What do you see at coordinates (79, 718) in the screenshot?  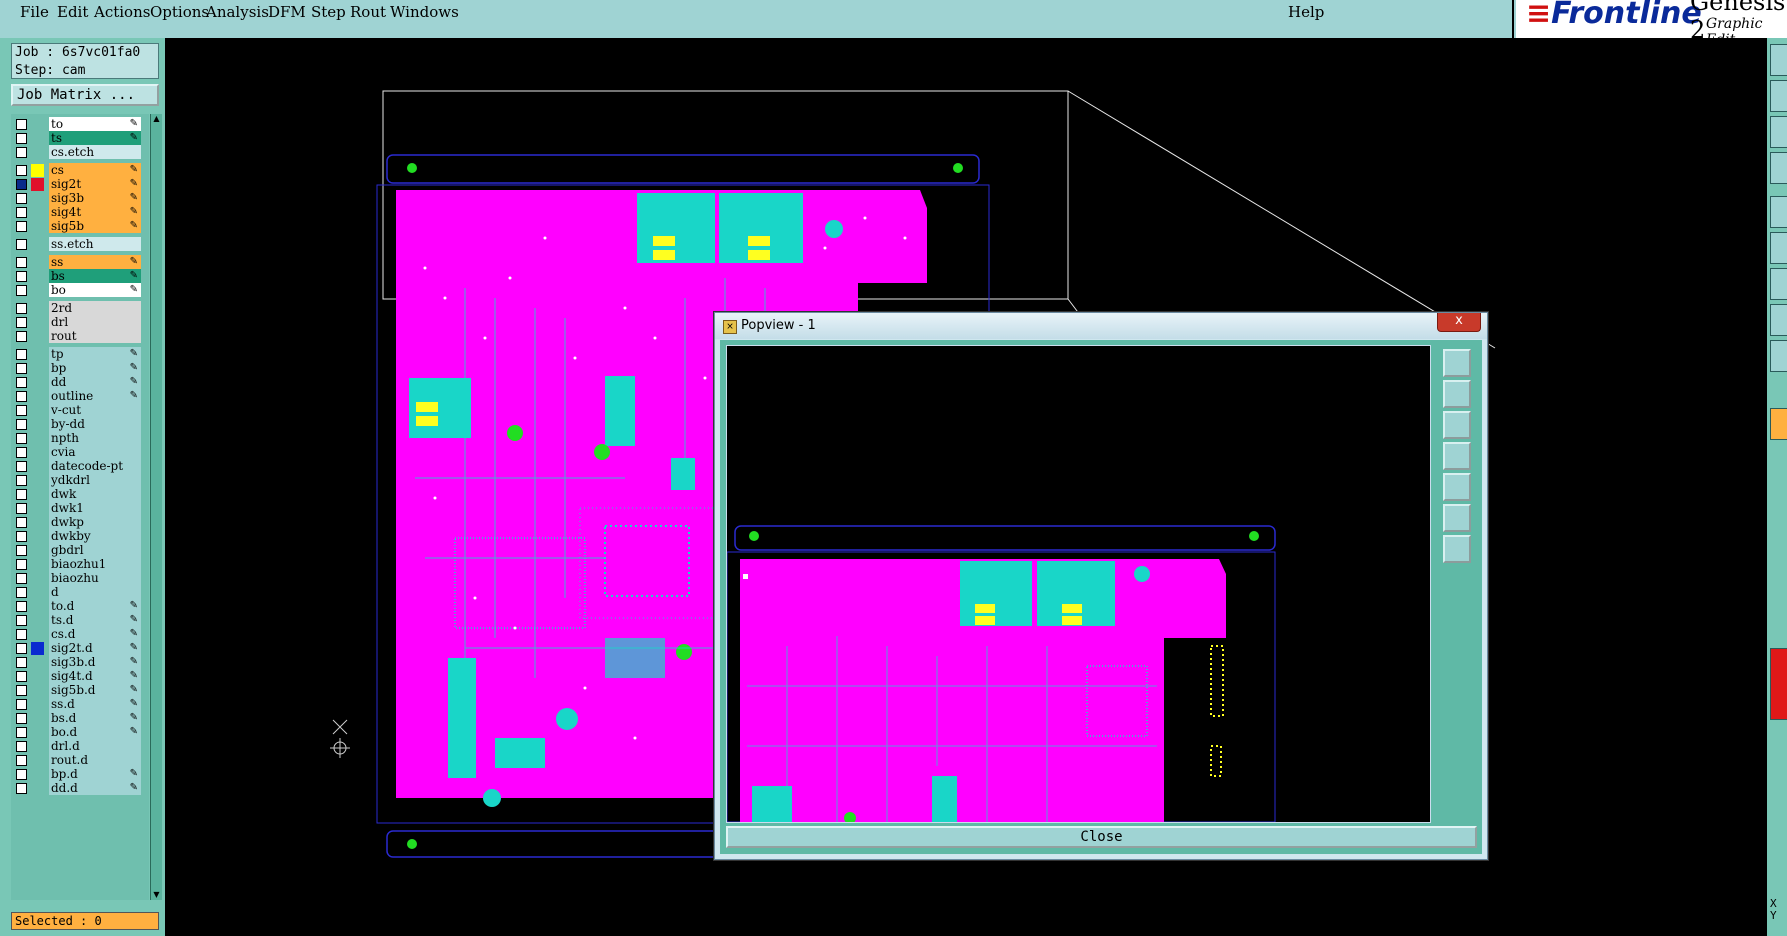 I see `layer-row: bs.d ✎` at bounding box center [79, 718].